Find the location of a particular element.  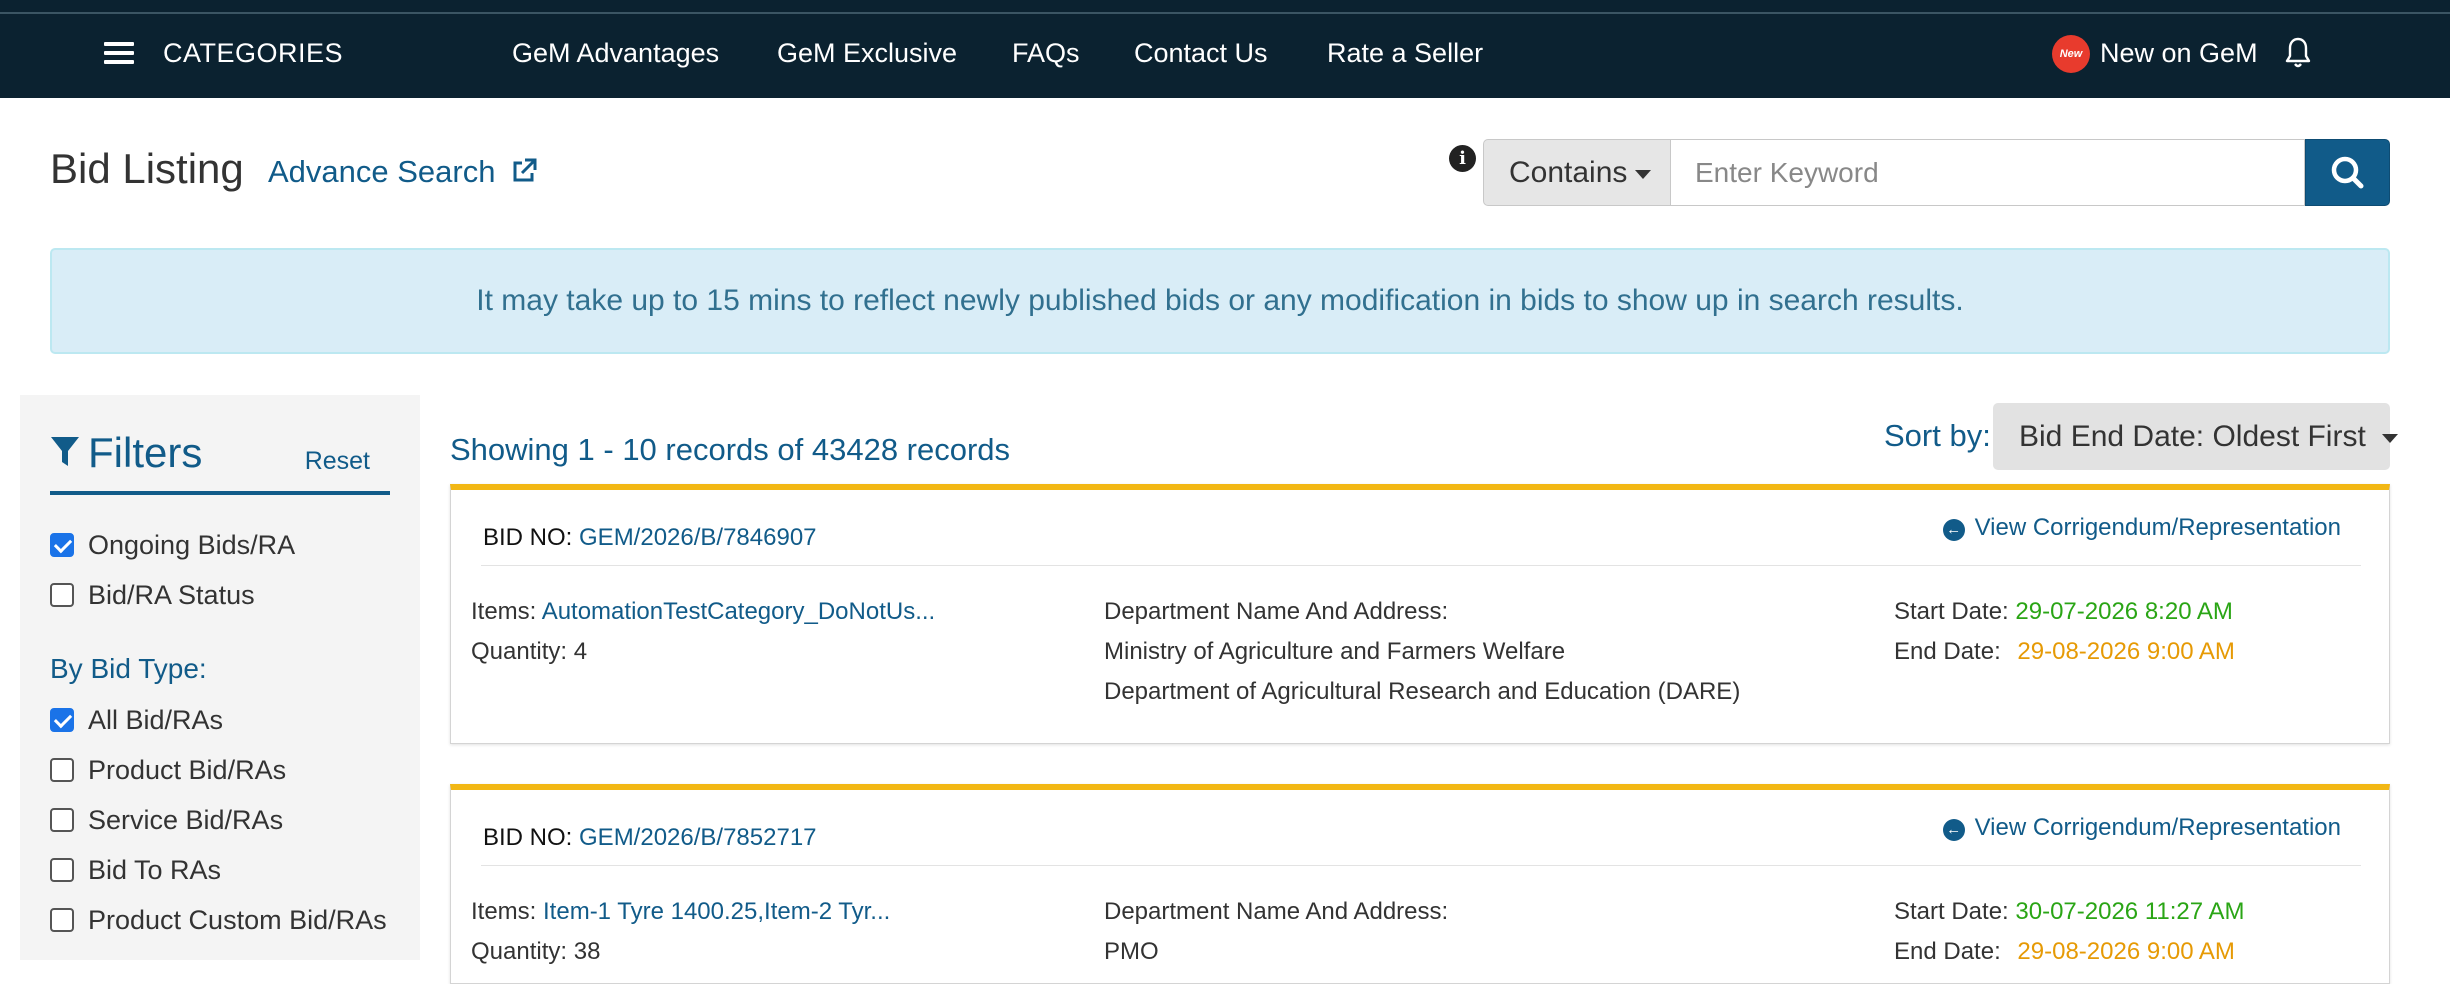

advance-search-link: Advance Search is located at coordinates (403, 172).